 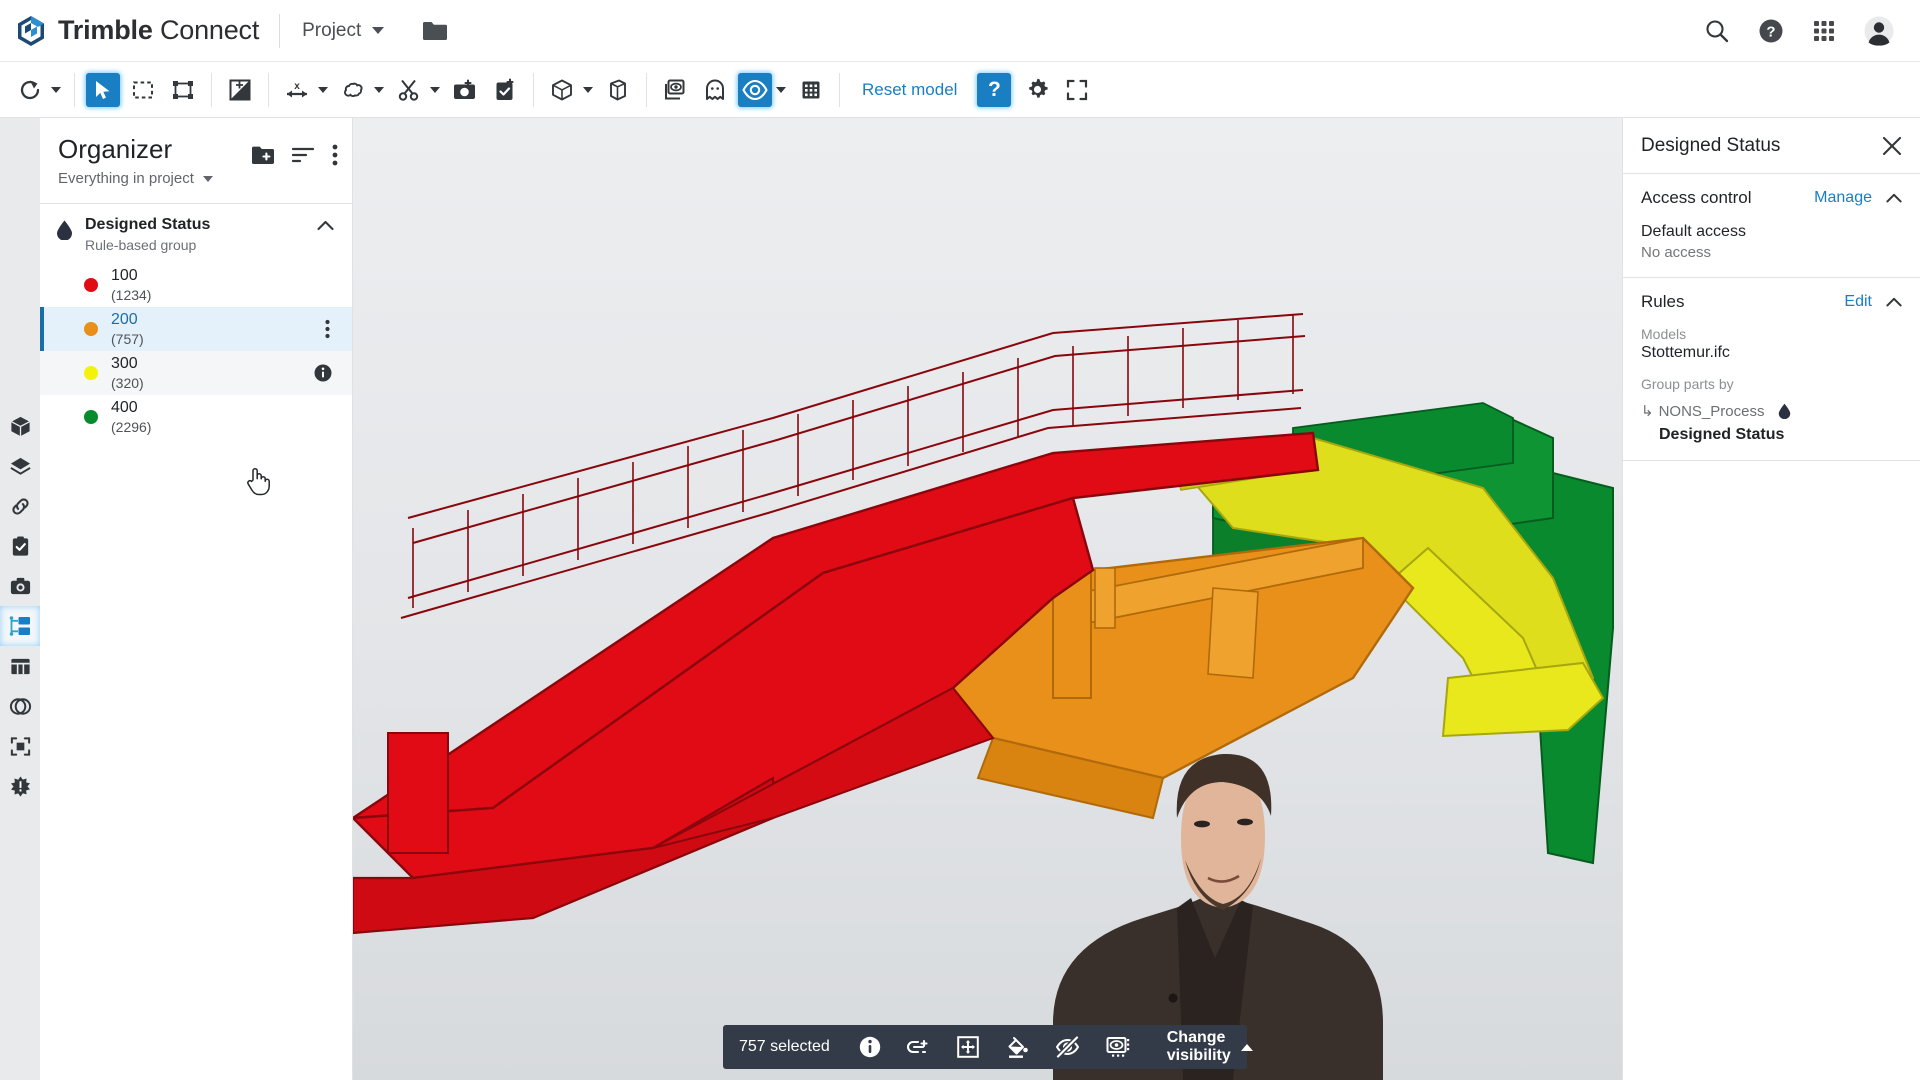 I want to click on fullscreen-icon, so click(x=1077, y=90).